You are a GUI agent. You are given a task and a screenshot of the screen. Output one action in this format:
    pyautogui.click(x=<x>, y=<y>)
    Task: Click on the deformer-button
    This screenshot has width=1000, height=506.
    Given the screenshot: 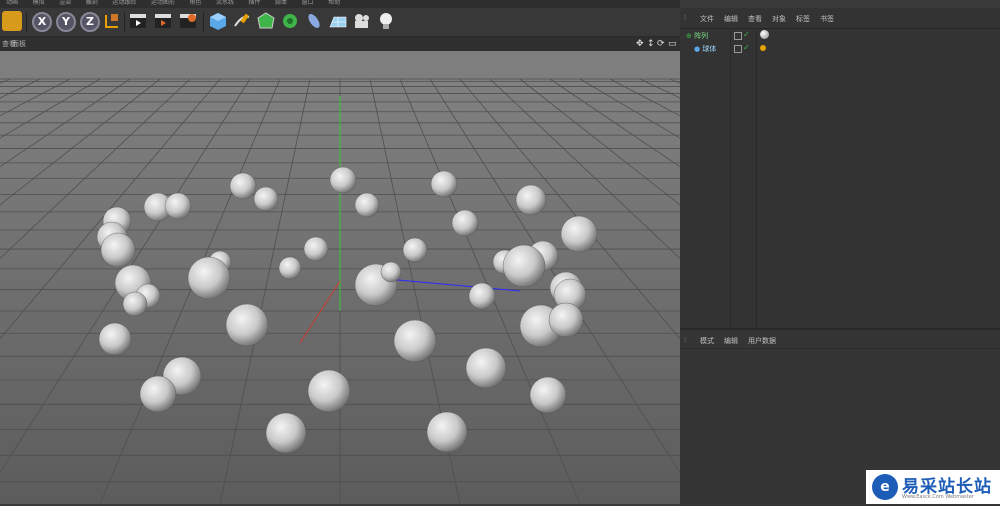 What is the action you would take?
    pyautogui.click(x=314, y=21)
    